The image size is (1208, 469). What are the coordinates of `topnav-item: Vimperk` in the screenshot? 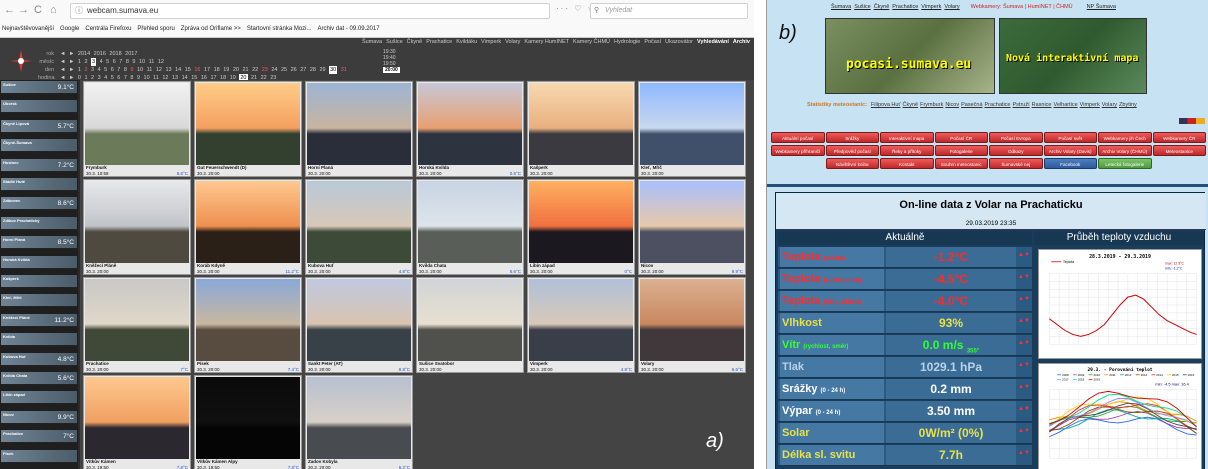 It's located at (491, 42).